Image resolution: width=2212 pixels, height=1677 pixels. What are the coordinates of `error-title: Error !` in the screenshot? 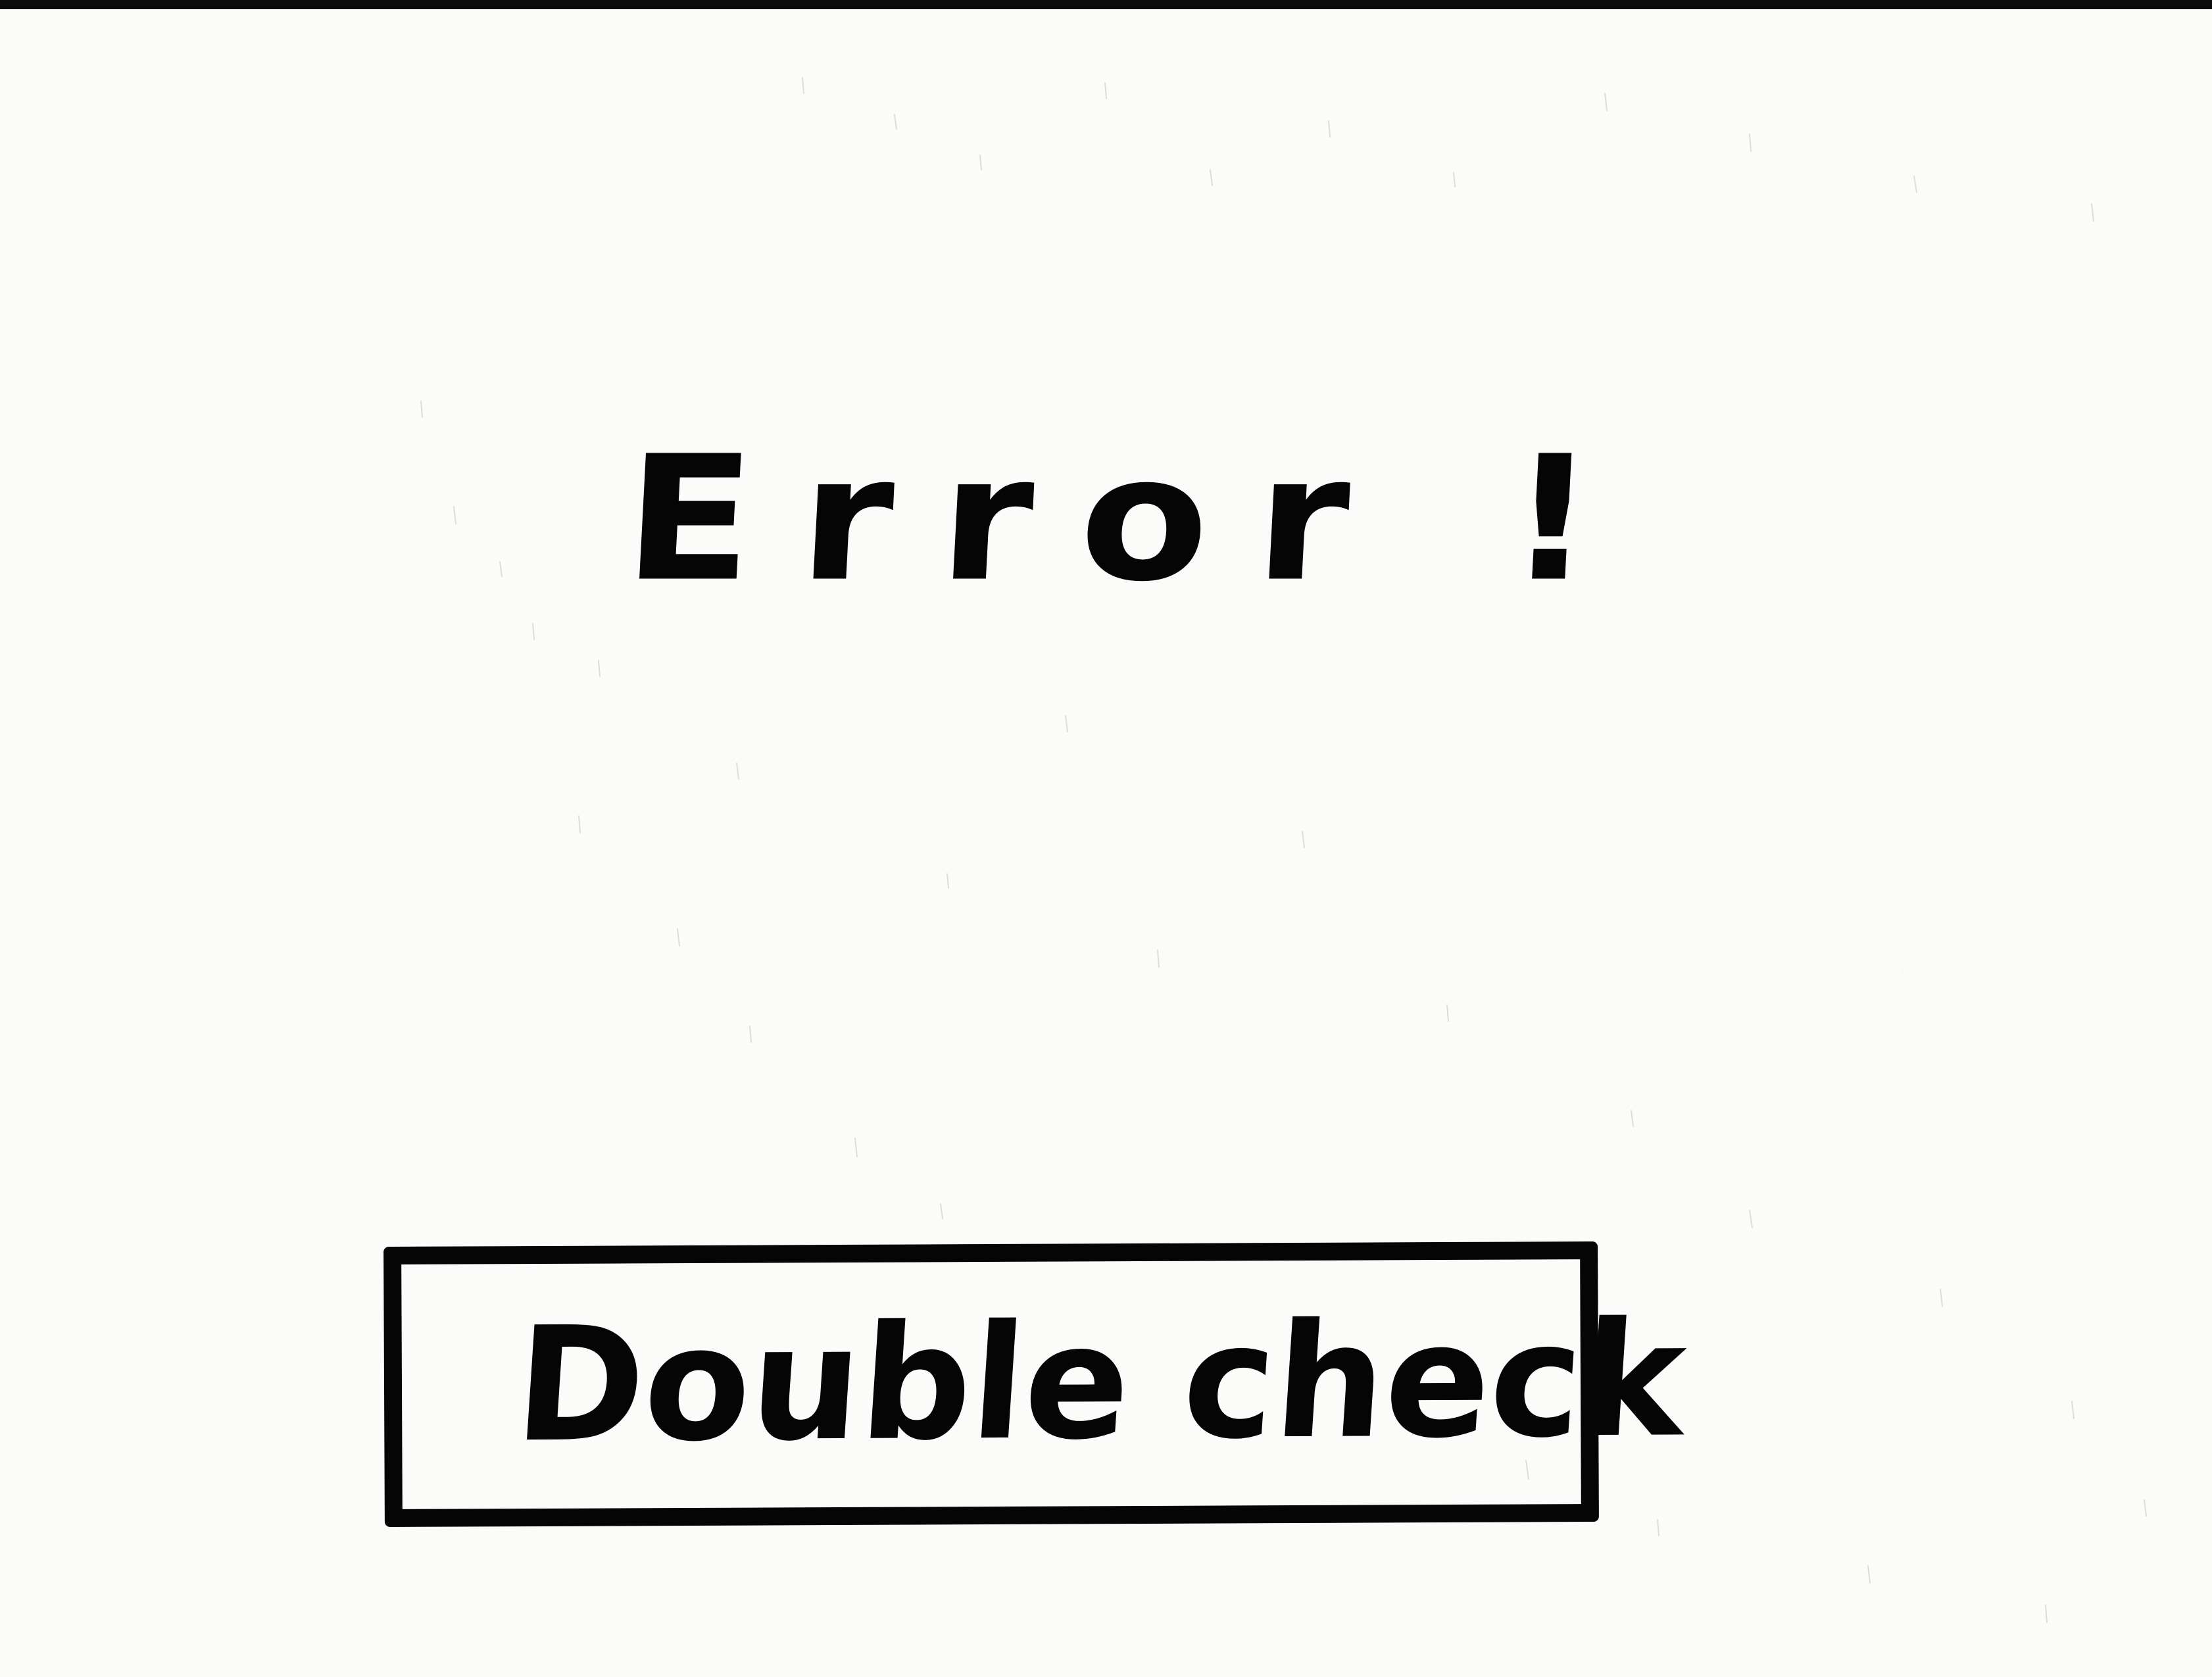 It's located at (1134, 519).